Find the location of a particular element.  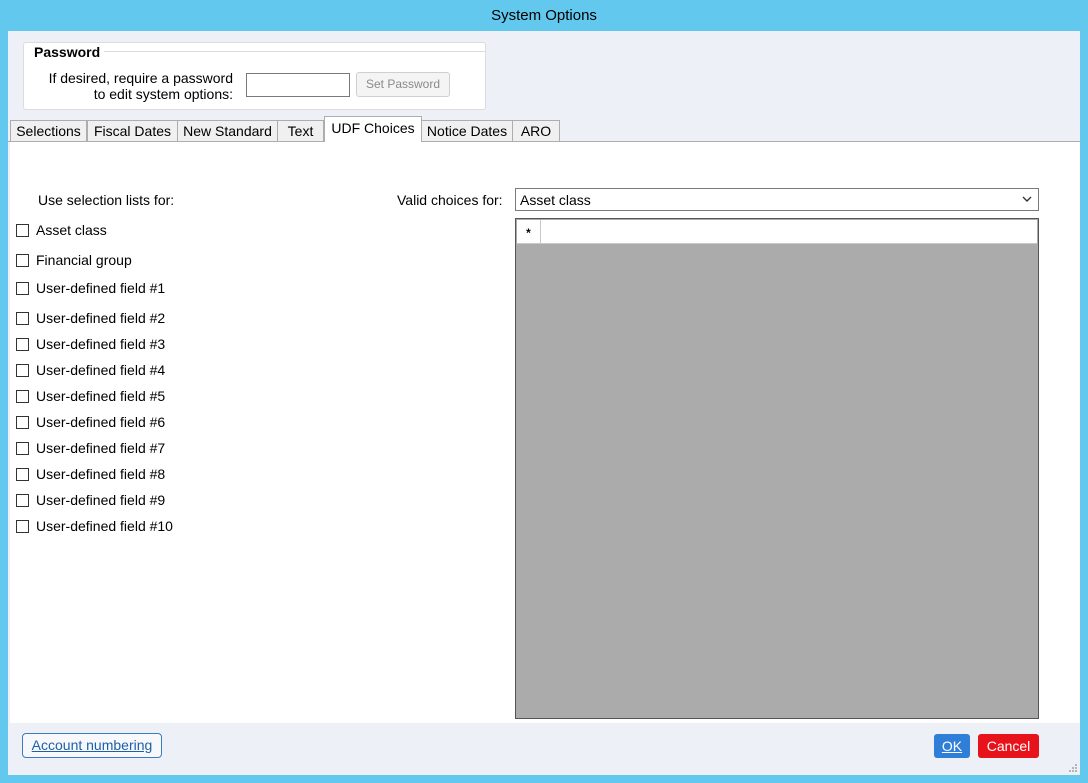

valid-choices-select: Asset class is located at coordinates (777, 199).